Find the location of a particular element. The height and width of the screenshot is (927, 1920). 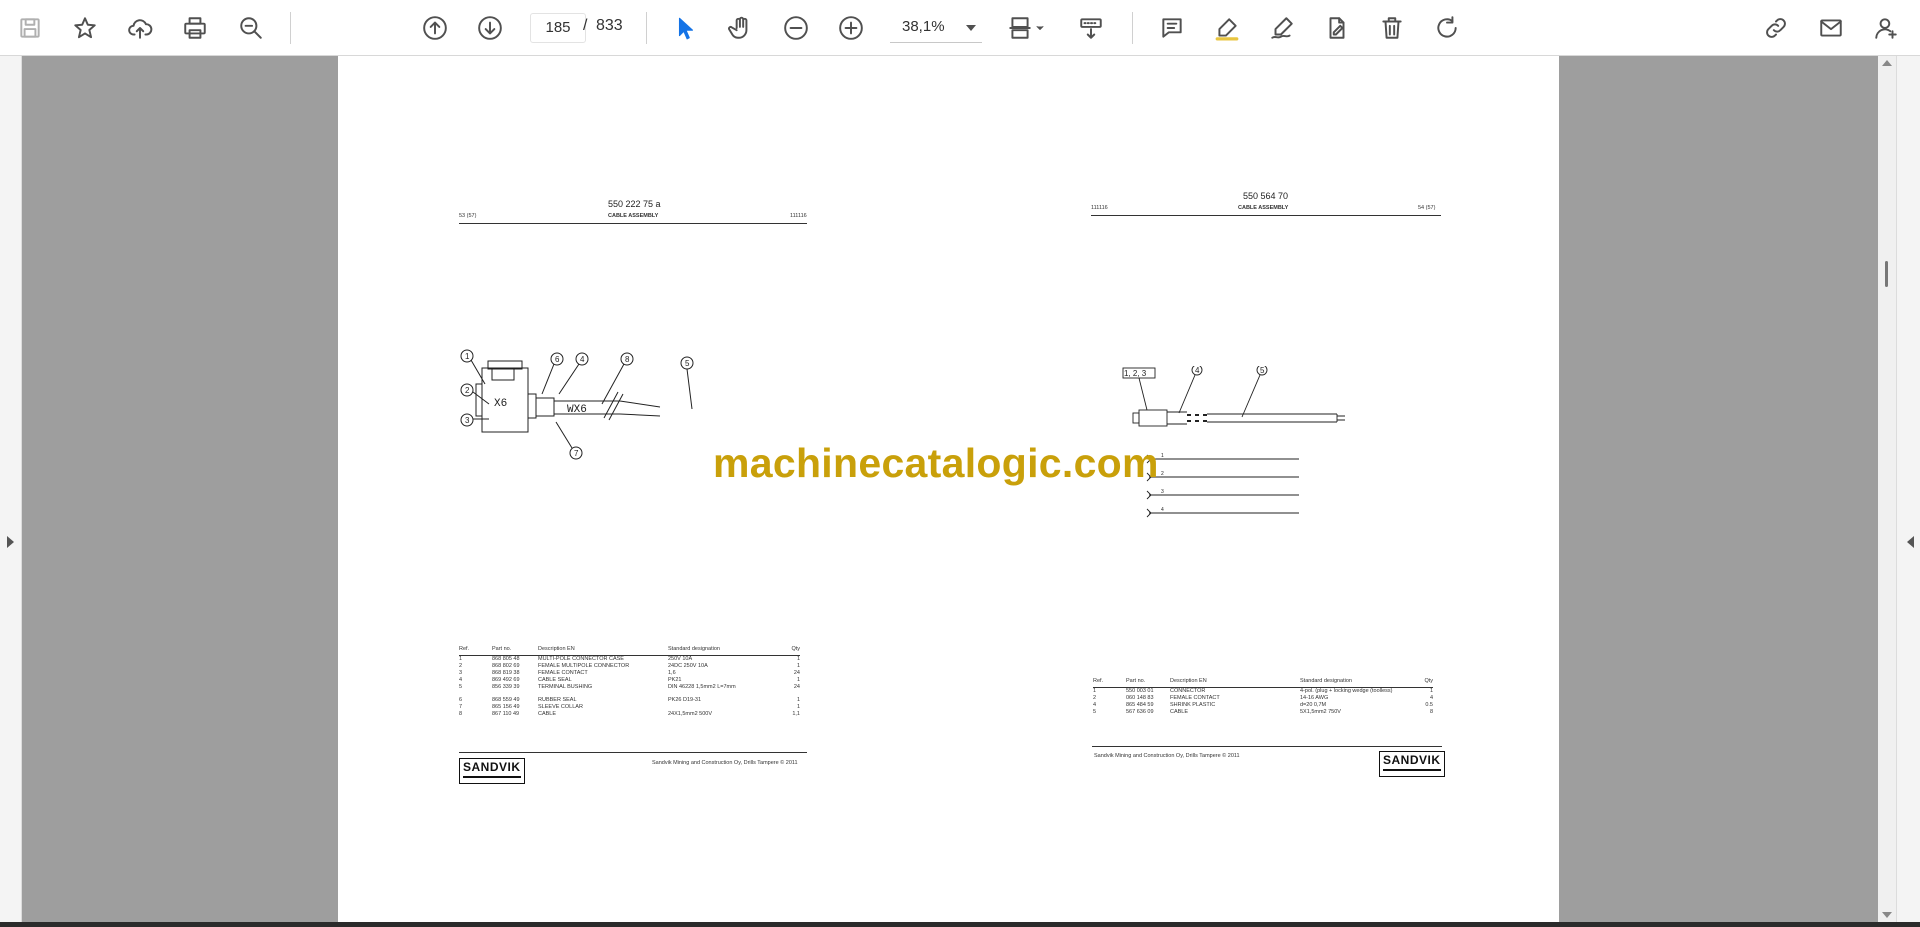

email-icon is located at coordinates (1831, 28).